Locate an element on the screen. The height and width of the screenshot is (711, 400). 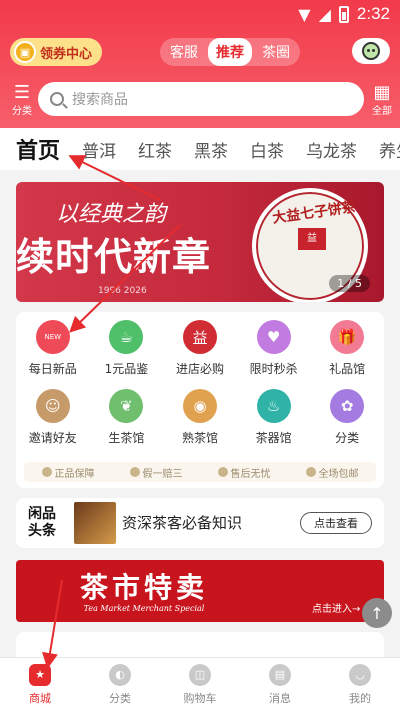
arrow-up-icon: ↑ is located at coordinates (377, 613).